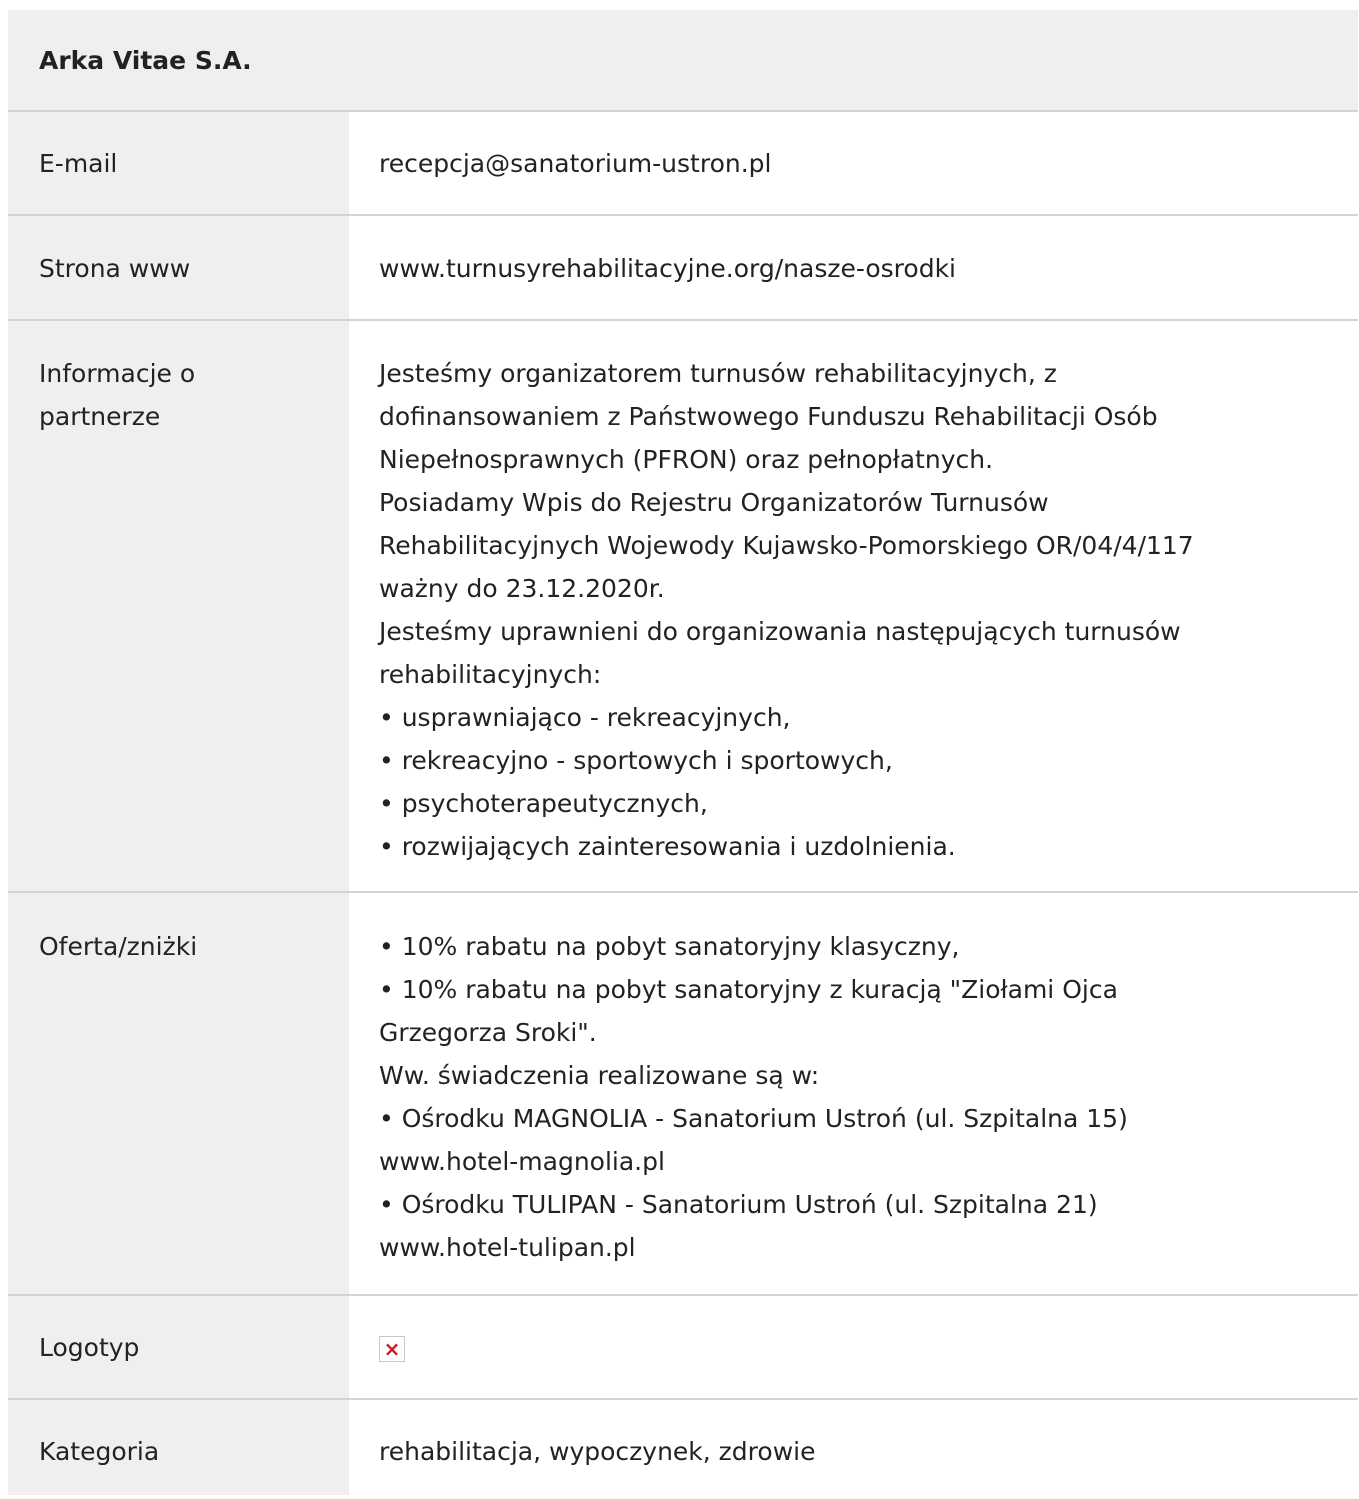 This screenshot has width=1359, height=1499. What do you see at coordinates (100, 416) in the screenshot?
I see `info-label-line: partnerze` at bounding box center [100, 416].